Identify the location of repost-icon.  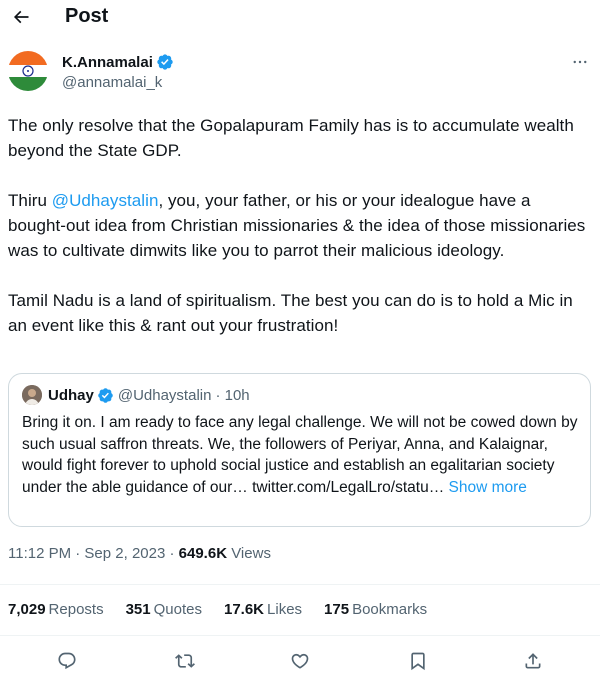
(185, 661).